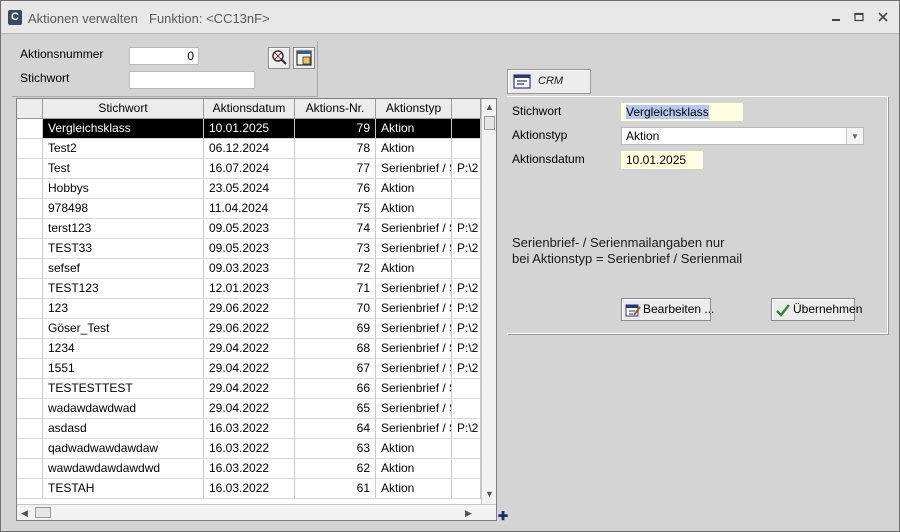  I want to click on table-row: terst123 09.05.2023 74 Serienbrief / S P:\2, so click(249, 229).